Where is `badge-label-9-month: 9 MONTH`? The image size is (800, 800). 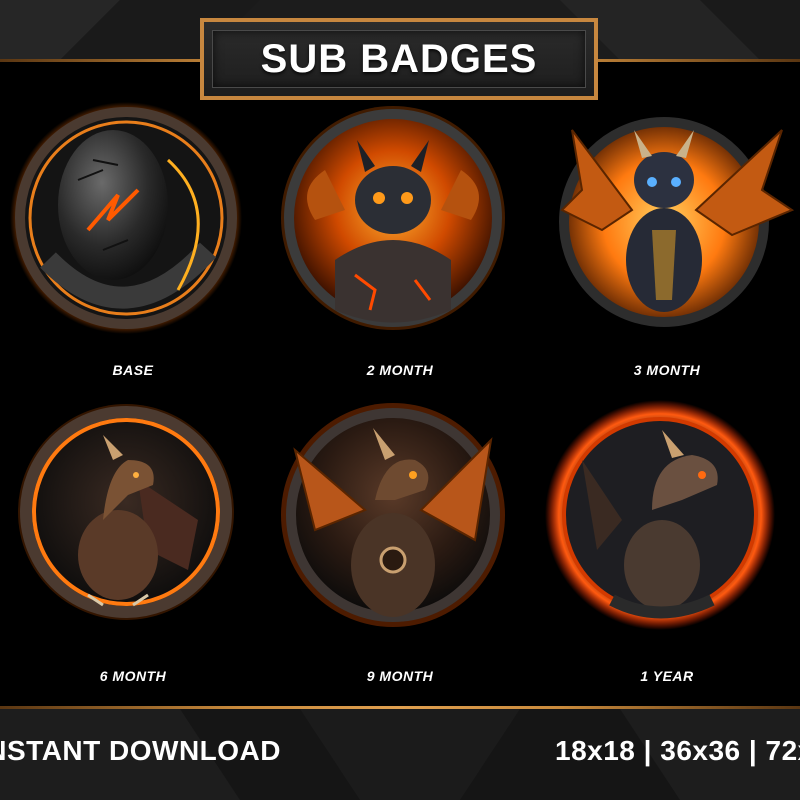
badge-label-9-month: 9 MONTH is located at coordinates (400, 676).